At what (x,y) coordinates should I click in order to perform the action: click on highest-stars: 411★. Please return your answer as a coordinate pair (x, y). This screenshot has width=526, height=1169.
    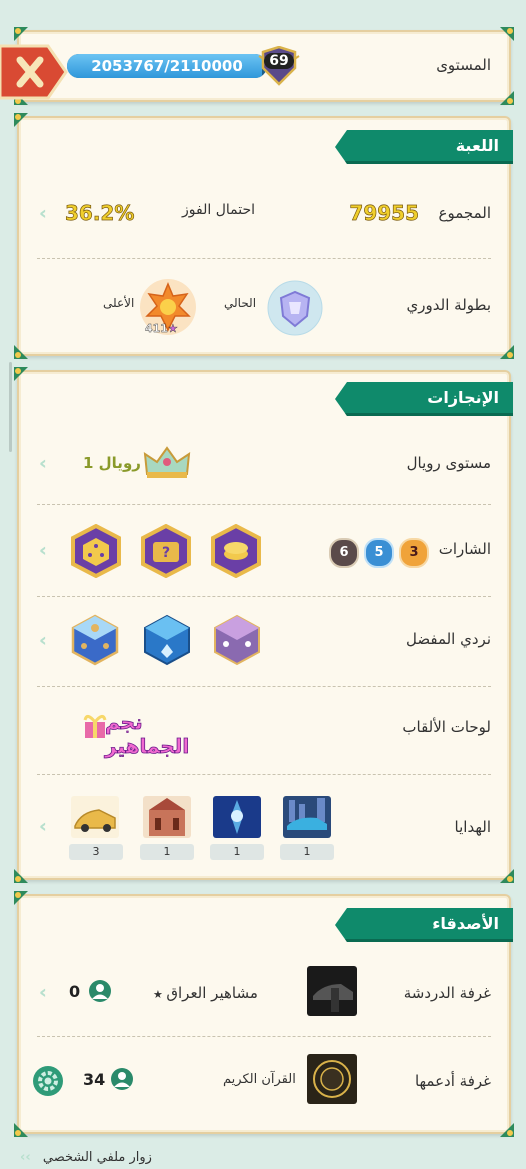
    Looking at the image, I should click on (161, 328).